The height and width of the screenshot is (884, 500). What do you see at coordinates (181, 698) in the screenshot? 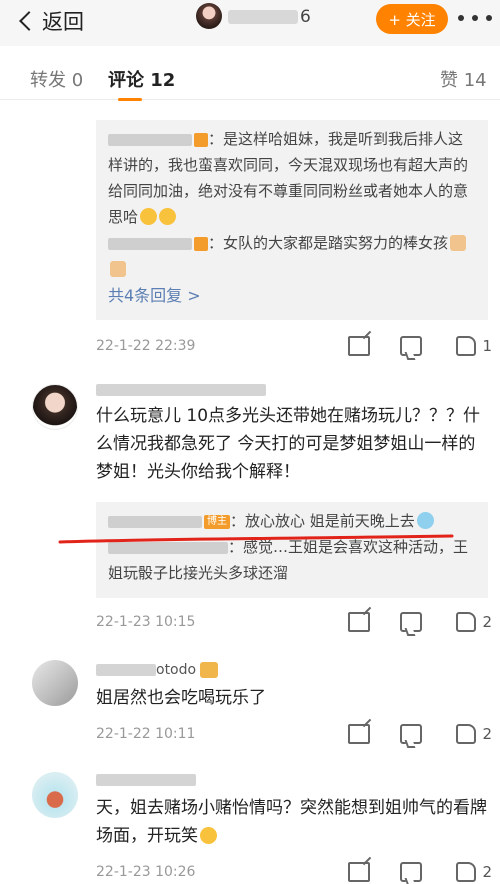
I see `comment-text: 姐居然也会吃喝玩乐了` at bounding box center [181, 698].